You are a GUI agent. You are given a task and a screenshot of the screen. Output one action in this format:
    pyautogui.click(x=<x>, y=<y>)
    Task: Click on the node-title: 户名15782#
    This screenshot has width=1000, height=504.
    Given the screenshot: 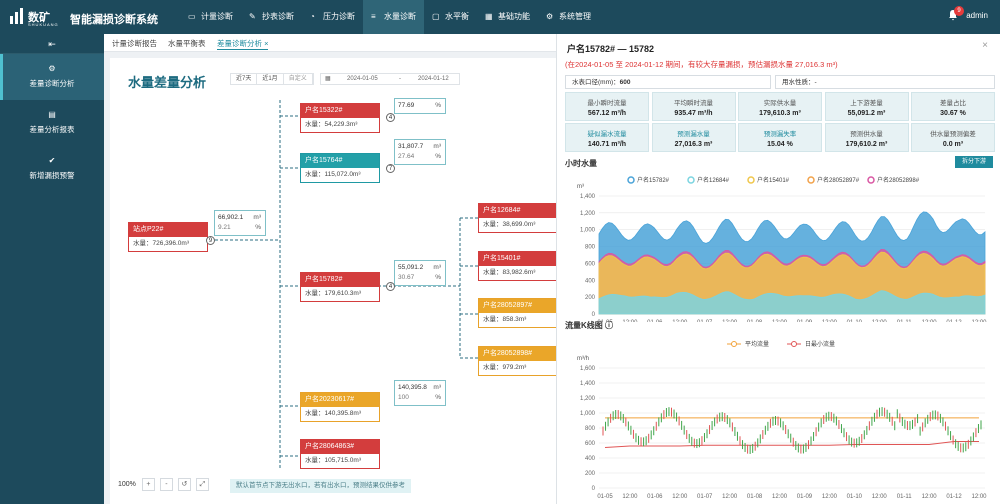 What is the action you would take?
    pyautogui.click(x=340, y=280)
    